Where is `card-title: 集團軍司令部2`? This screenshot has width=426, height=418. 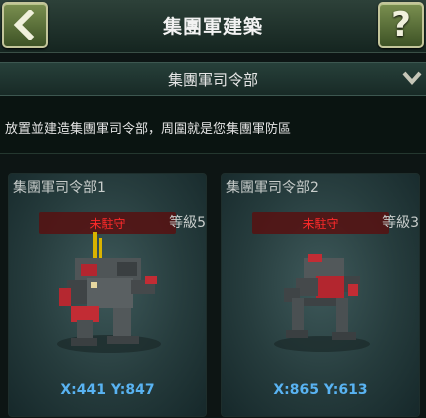
card-title: 集團軍司令部2 is located at coordinates (272, 188).